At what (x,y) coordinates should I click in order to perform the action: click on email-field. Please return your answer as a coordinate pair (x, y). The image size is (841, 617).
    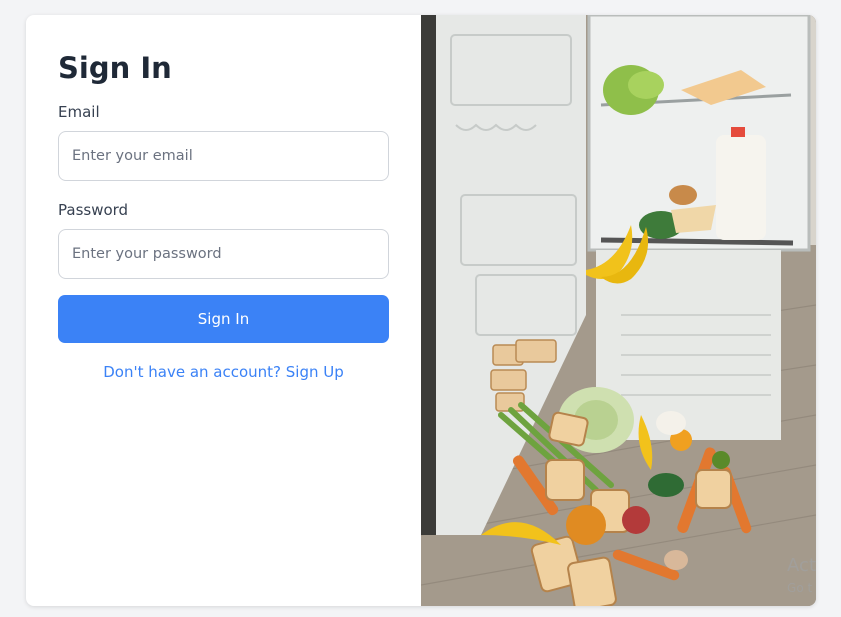
    Looking at the image, I should click on (223, 156).